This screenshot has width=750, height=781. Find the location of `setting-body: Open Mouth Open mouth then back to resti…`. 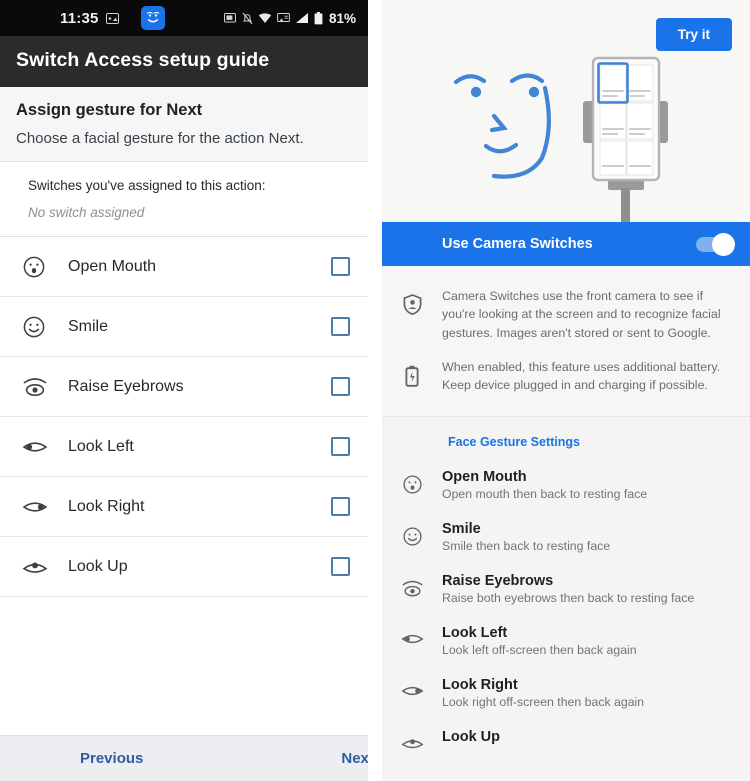

setting-body: Open Mouth Open mouth then back to resti… is located at coordinates (586, 485).